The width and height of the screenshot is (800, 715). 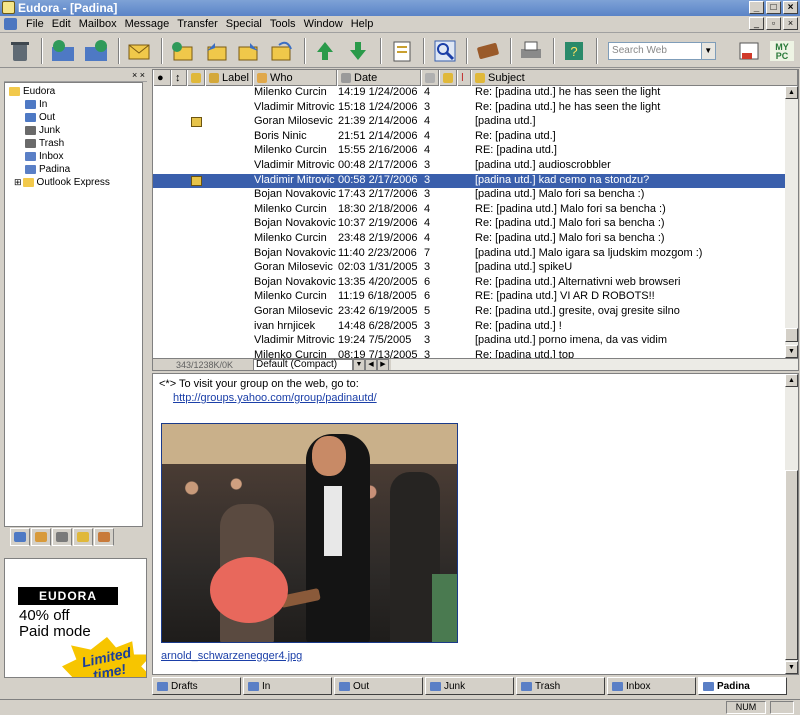 What do you see at coordinates (634, 78) in the screenshot?
I see `subject-column: Subject` at bounding box center [634, 78].